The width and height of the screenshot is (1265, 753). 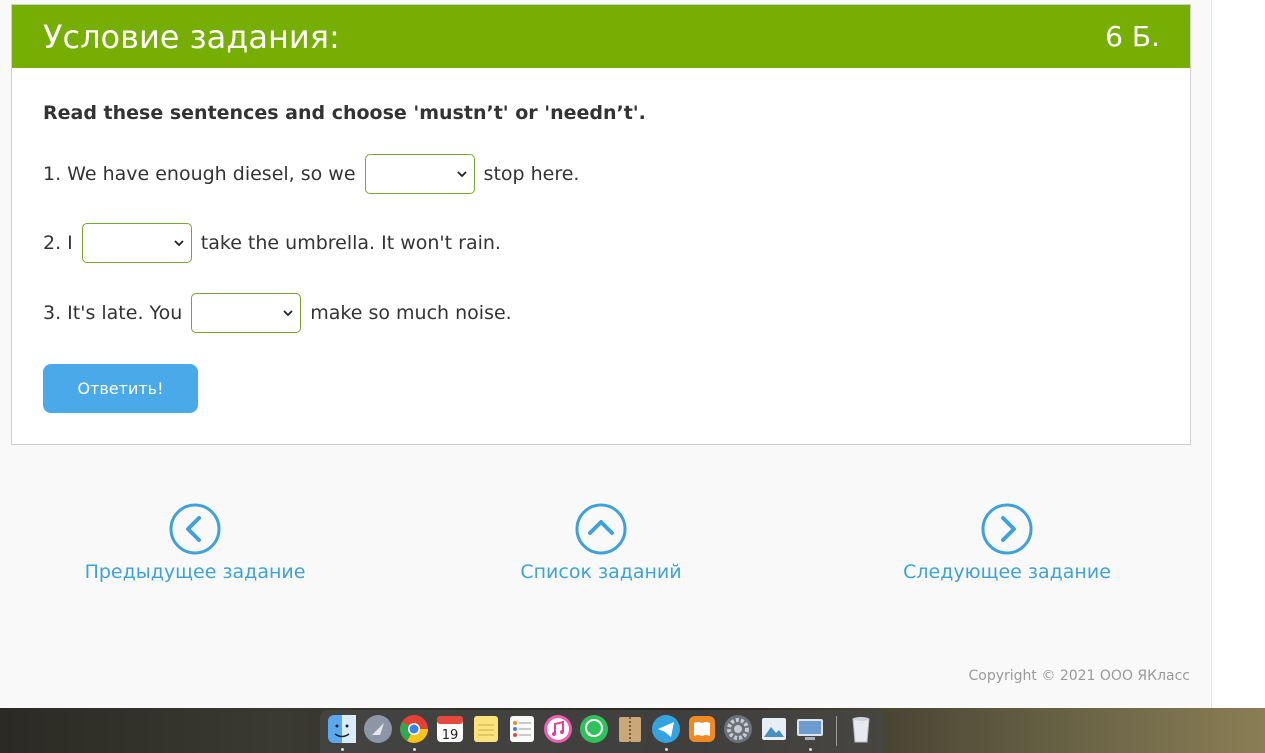 What do you see at coordinates (558, 729) in the screenshot?
I see `itunes-icon` at bounding box center [558, 729].